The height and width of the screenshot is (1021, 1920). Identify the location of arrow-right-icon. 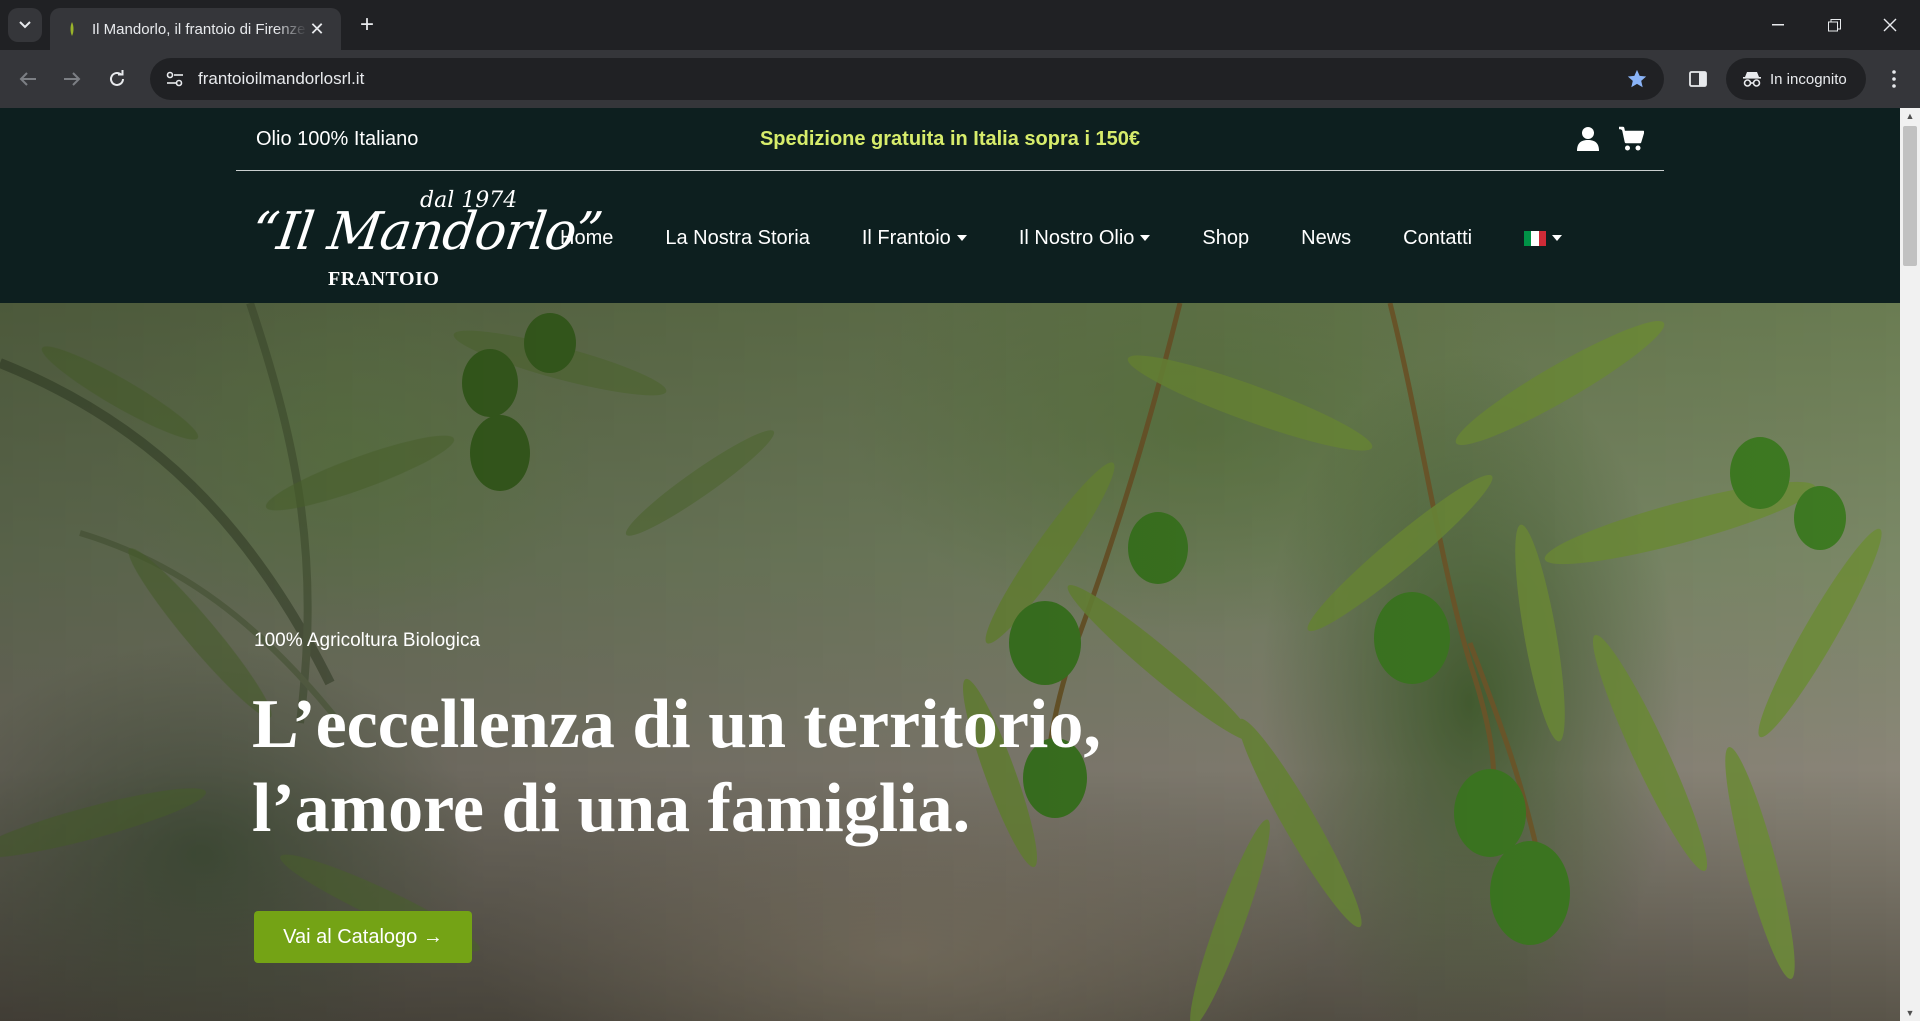
(72, 79).